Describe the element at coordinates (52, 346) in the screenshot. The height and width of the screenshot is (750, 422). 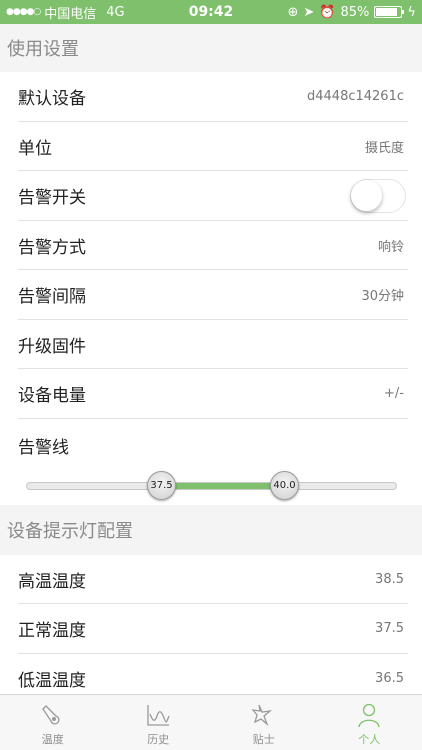
I see `upgrade-firmware-label: 升级固件` at that location.